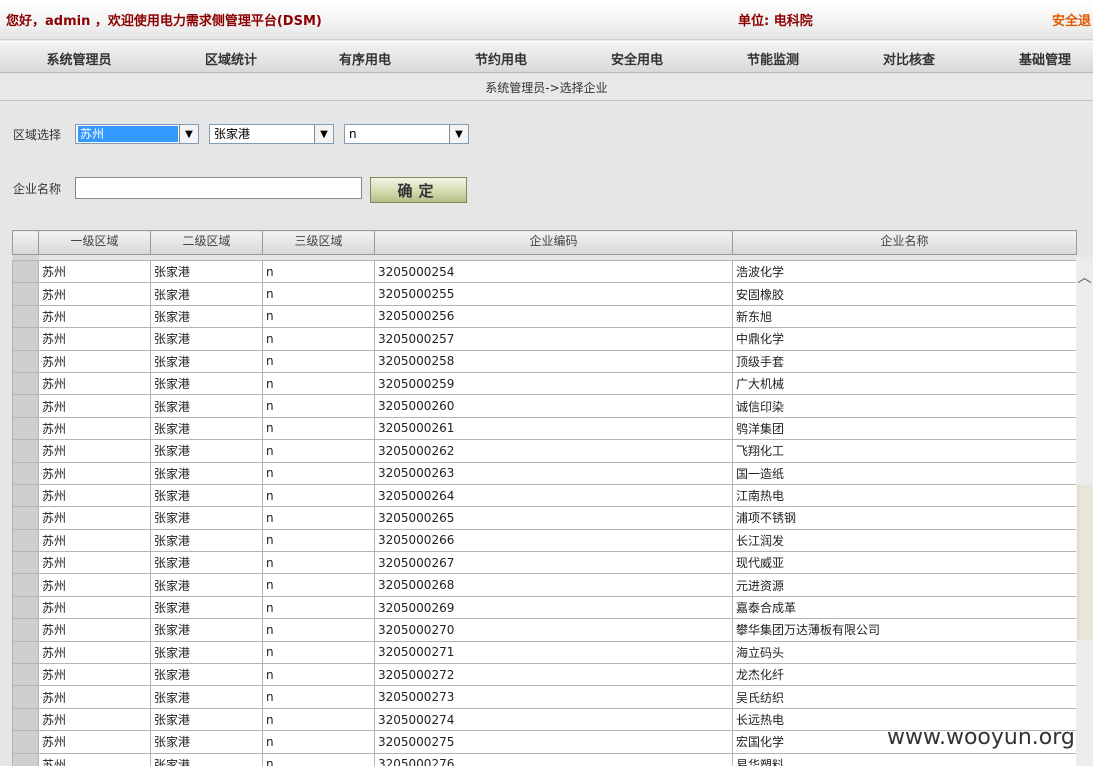 The image size is (1093, 766). Describe the element at coordinates (904, 697) in the screenshot. I see `cell-company: 吴氏纺织` at that location.